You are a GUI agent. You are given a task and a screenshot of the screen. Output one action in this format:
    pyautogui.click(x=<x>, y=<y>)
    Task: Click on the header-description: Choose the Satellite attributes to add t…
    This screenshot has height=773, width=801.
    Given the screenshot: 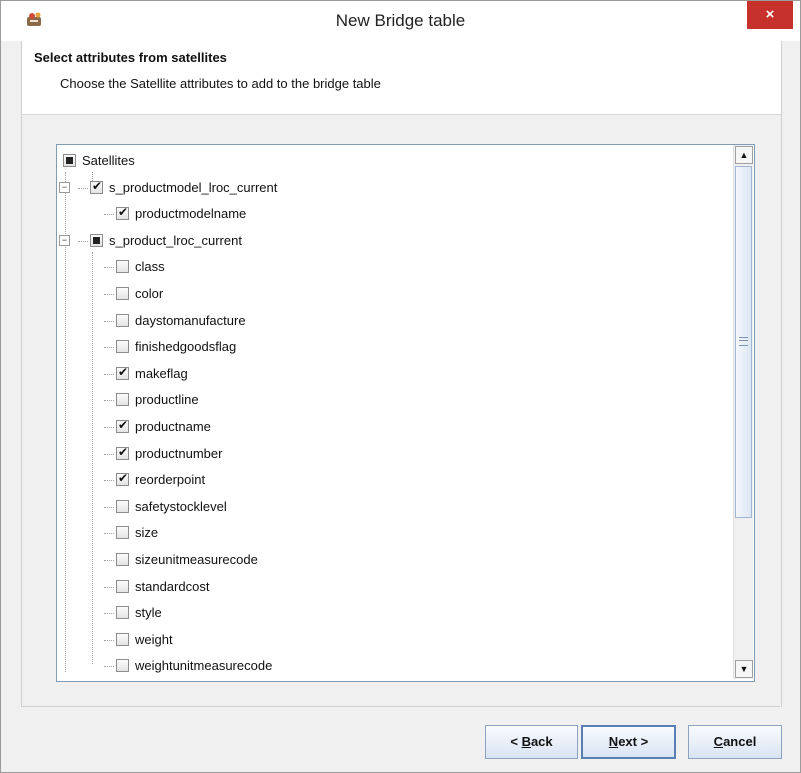 What is the action you would take?
    pyautogui.click(x=220, y=83)
    